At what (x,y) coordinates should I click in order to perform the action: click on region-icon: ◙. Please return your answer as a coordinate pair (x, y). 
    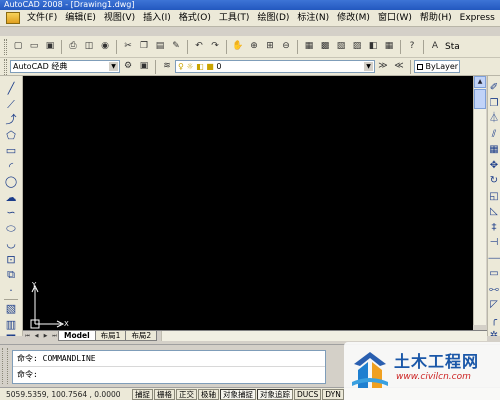
    Looking at the image, I should click on (11, 334).